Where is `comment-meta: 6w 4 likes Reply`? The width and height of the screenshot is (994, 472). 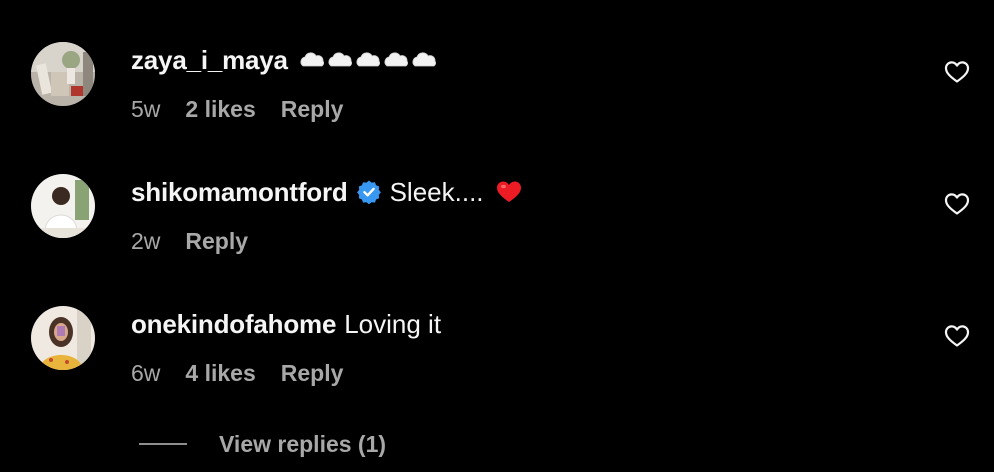 comment-meta: 6w 4 likes Reply is located at coordinates (237, 373).